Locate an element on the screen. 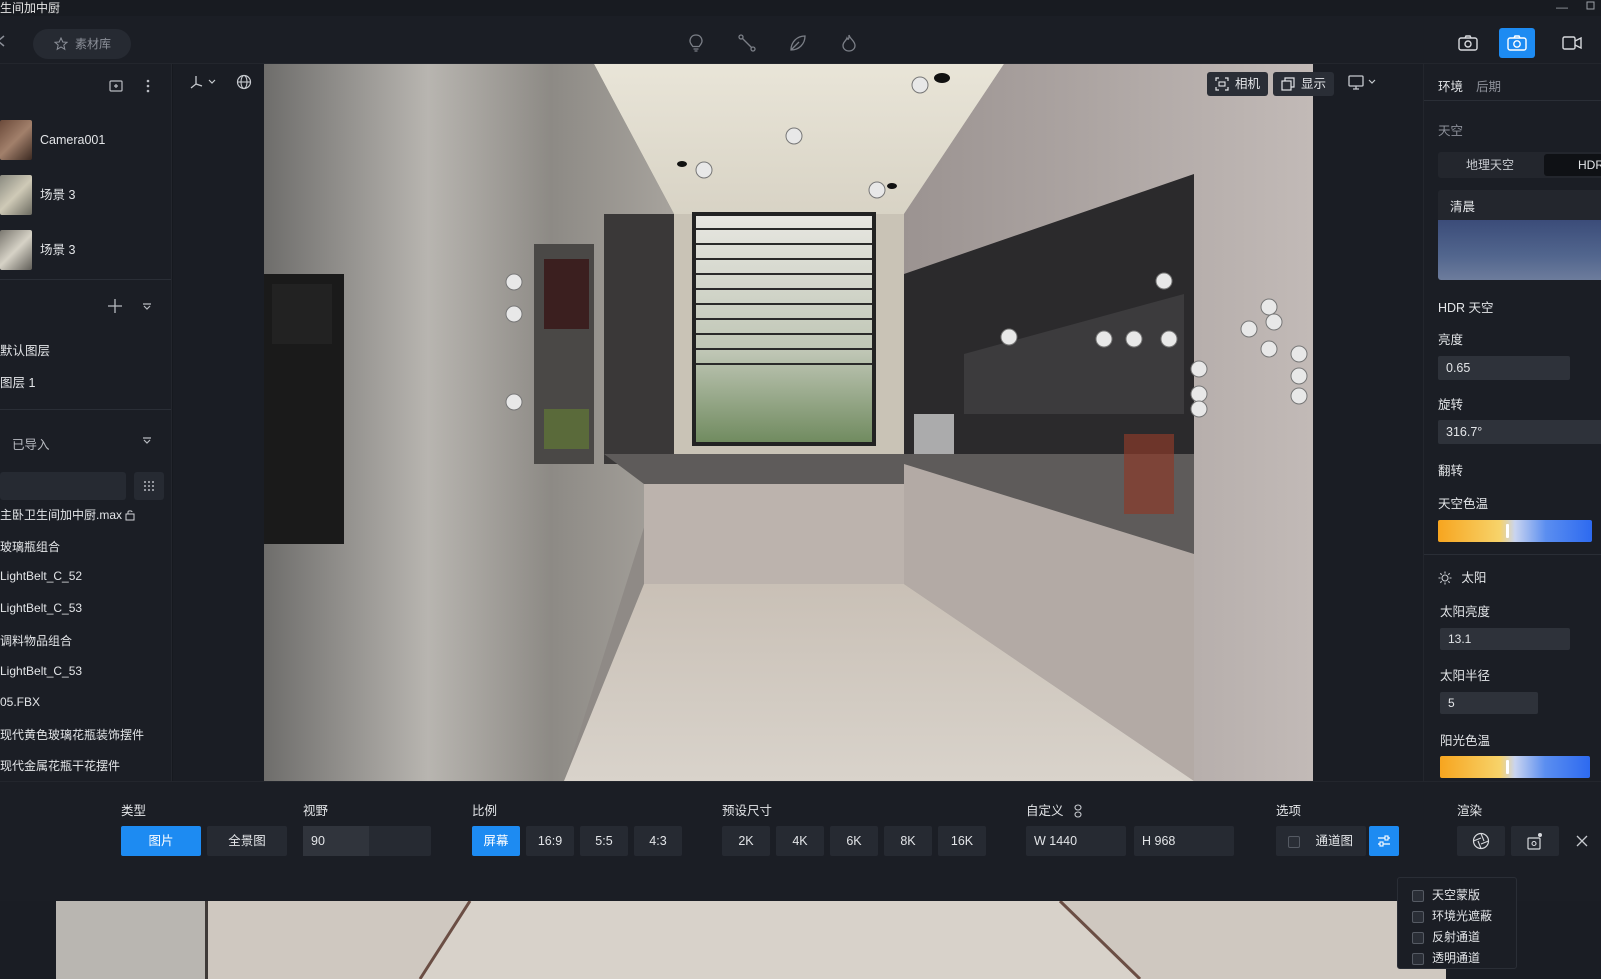 The image size is (1601, 979). option-item: 透明通道 is located at coordinates (1446, 957).